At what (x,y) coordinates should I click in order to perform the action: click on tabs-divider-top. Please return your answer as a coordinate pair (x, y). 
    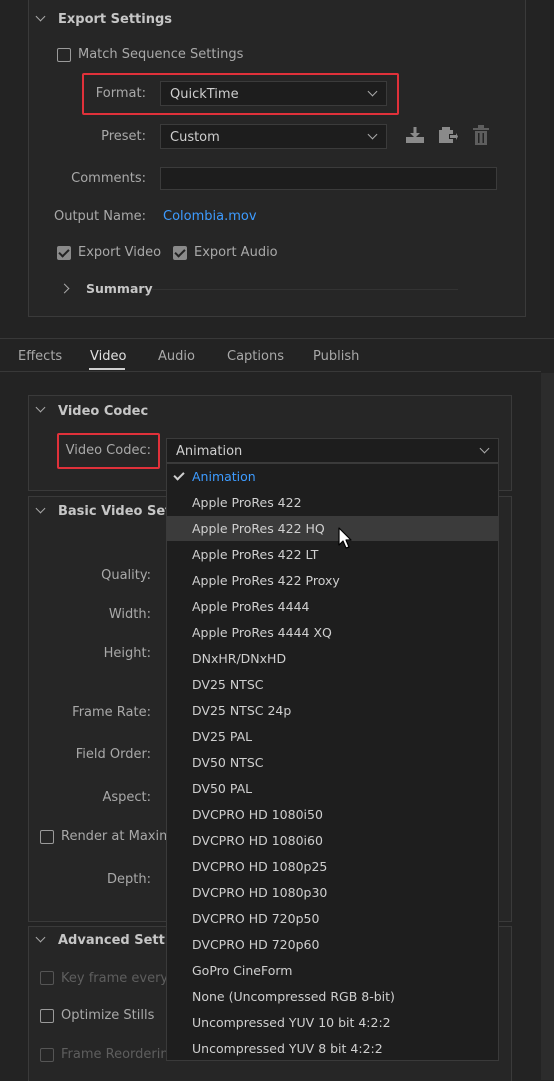
    Looking at the image, I should click on (277, 338).